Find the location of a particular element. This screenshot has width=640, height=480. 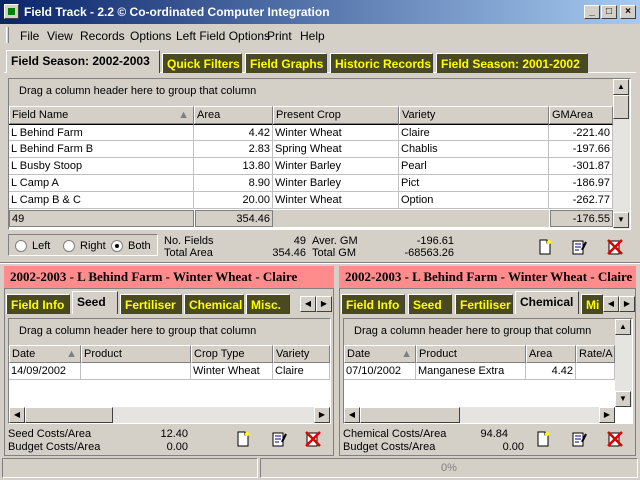

chem-vscroll: ▲ ▼ is located at coordinates (623, 363).